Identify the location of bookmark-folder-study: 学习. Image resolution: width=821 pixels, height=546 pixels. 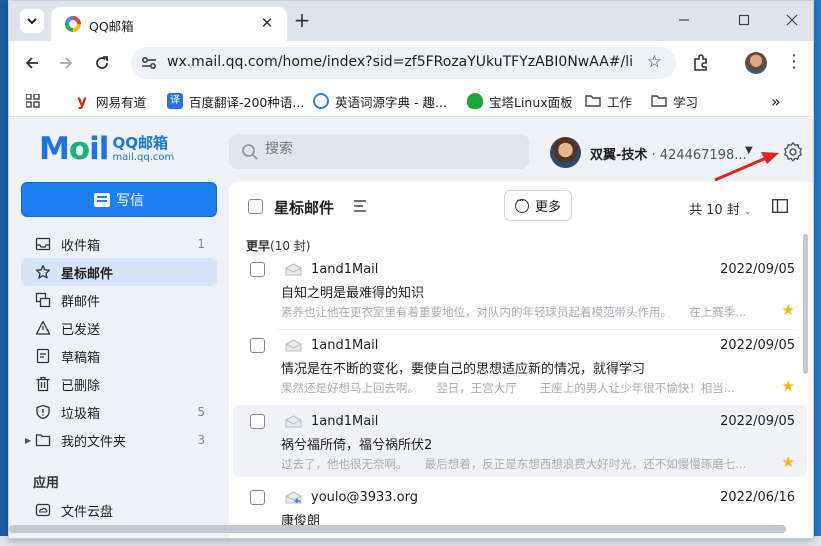
(674, 101).